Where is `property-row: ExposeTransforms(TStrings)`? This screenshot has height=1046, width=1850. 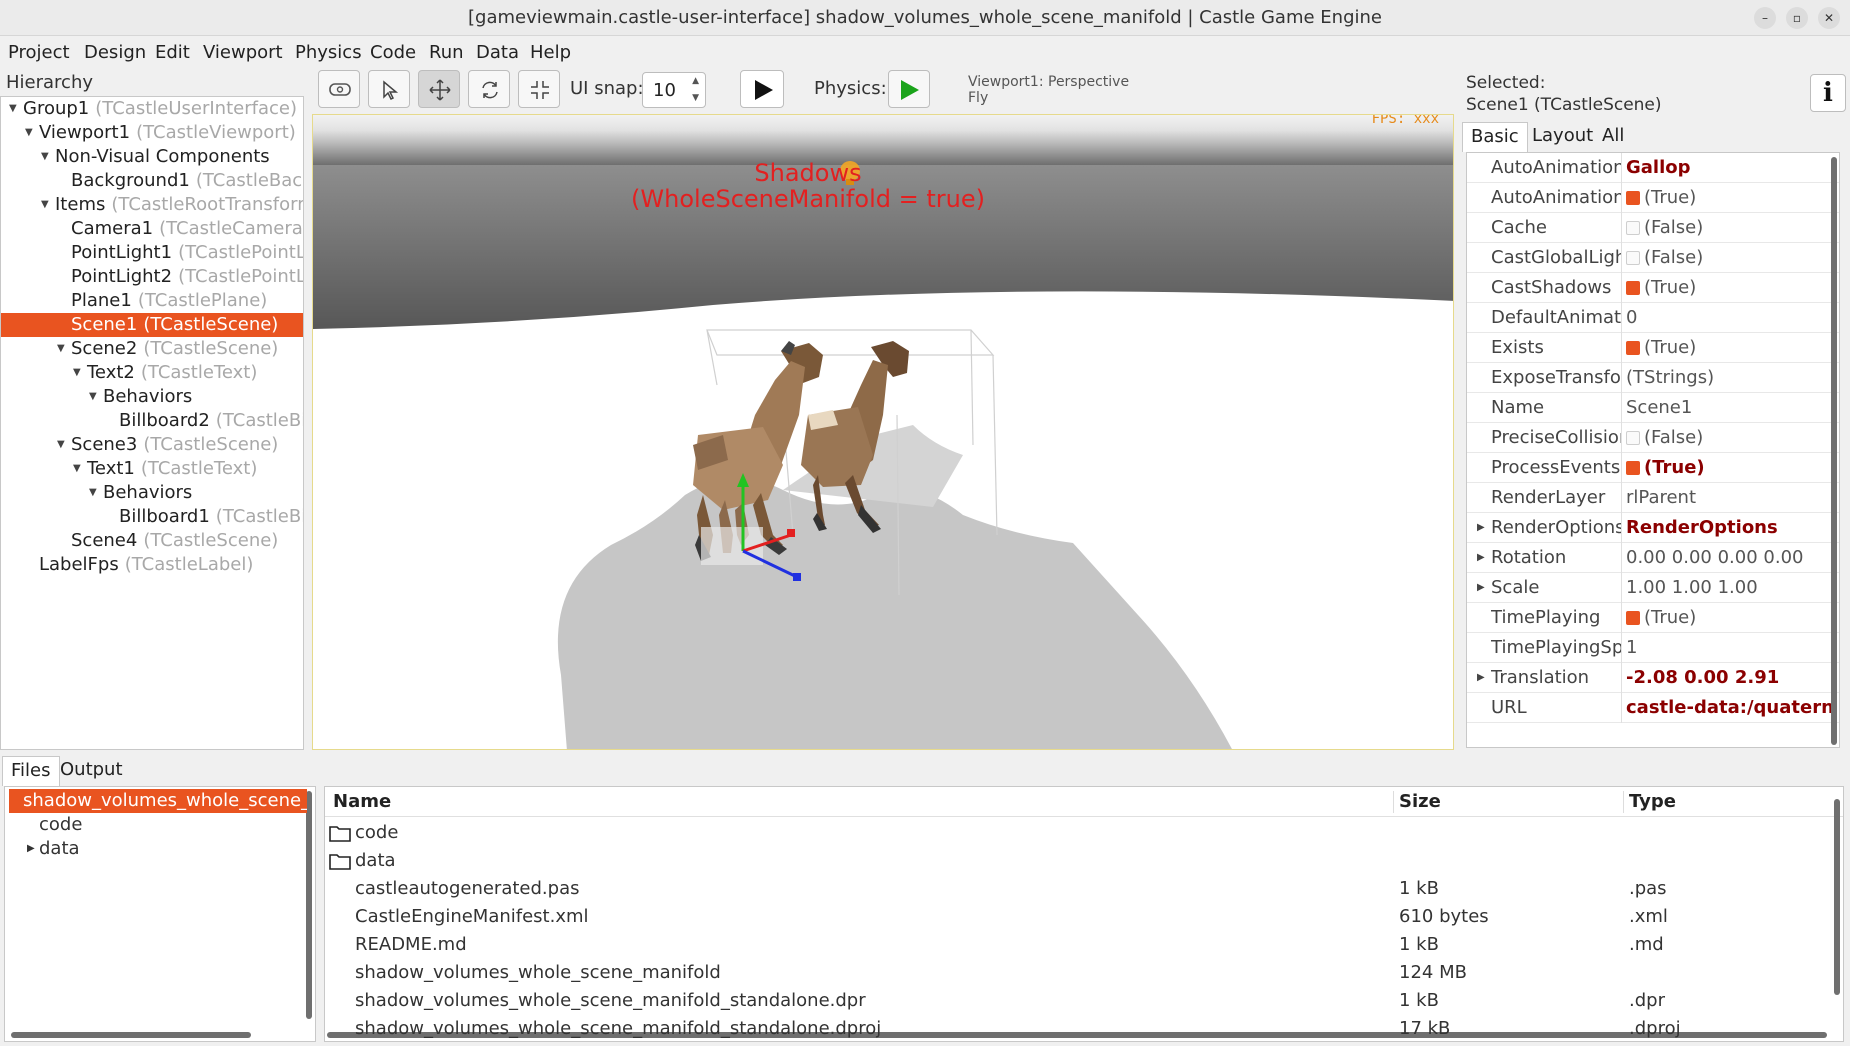
property-row: ExposeTransforms(TStrings) is located at coordinates (1653, 378).